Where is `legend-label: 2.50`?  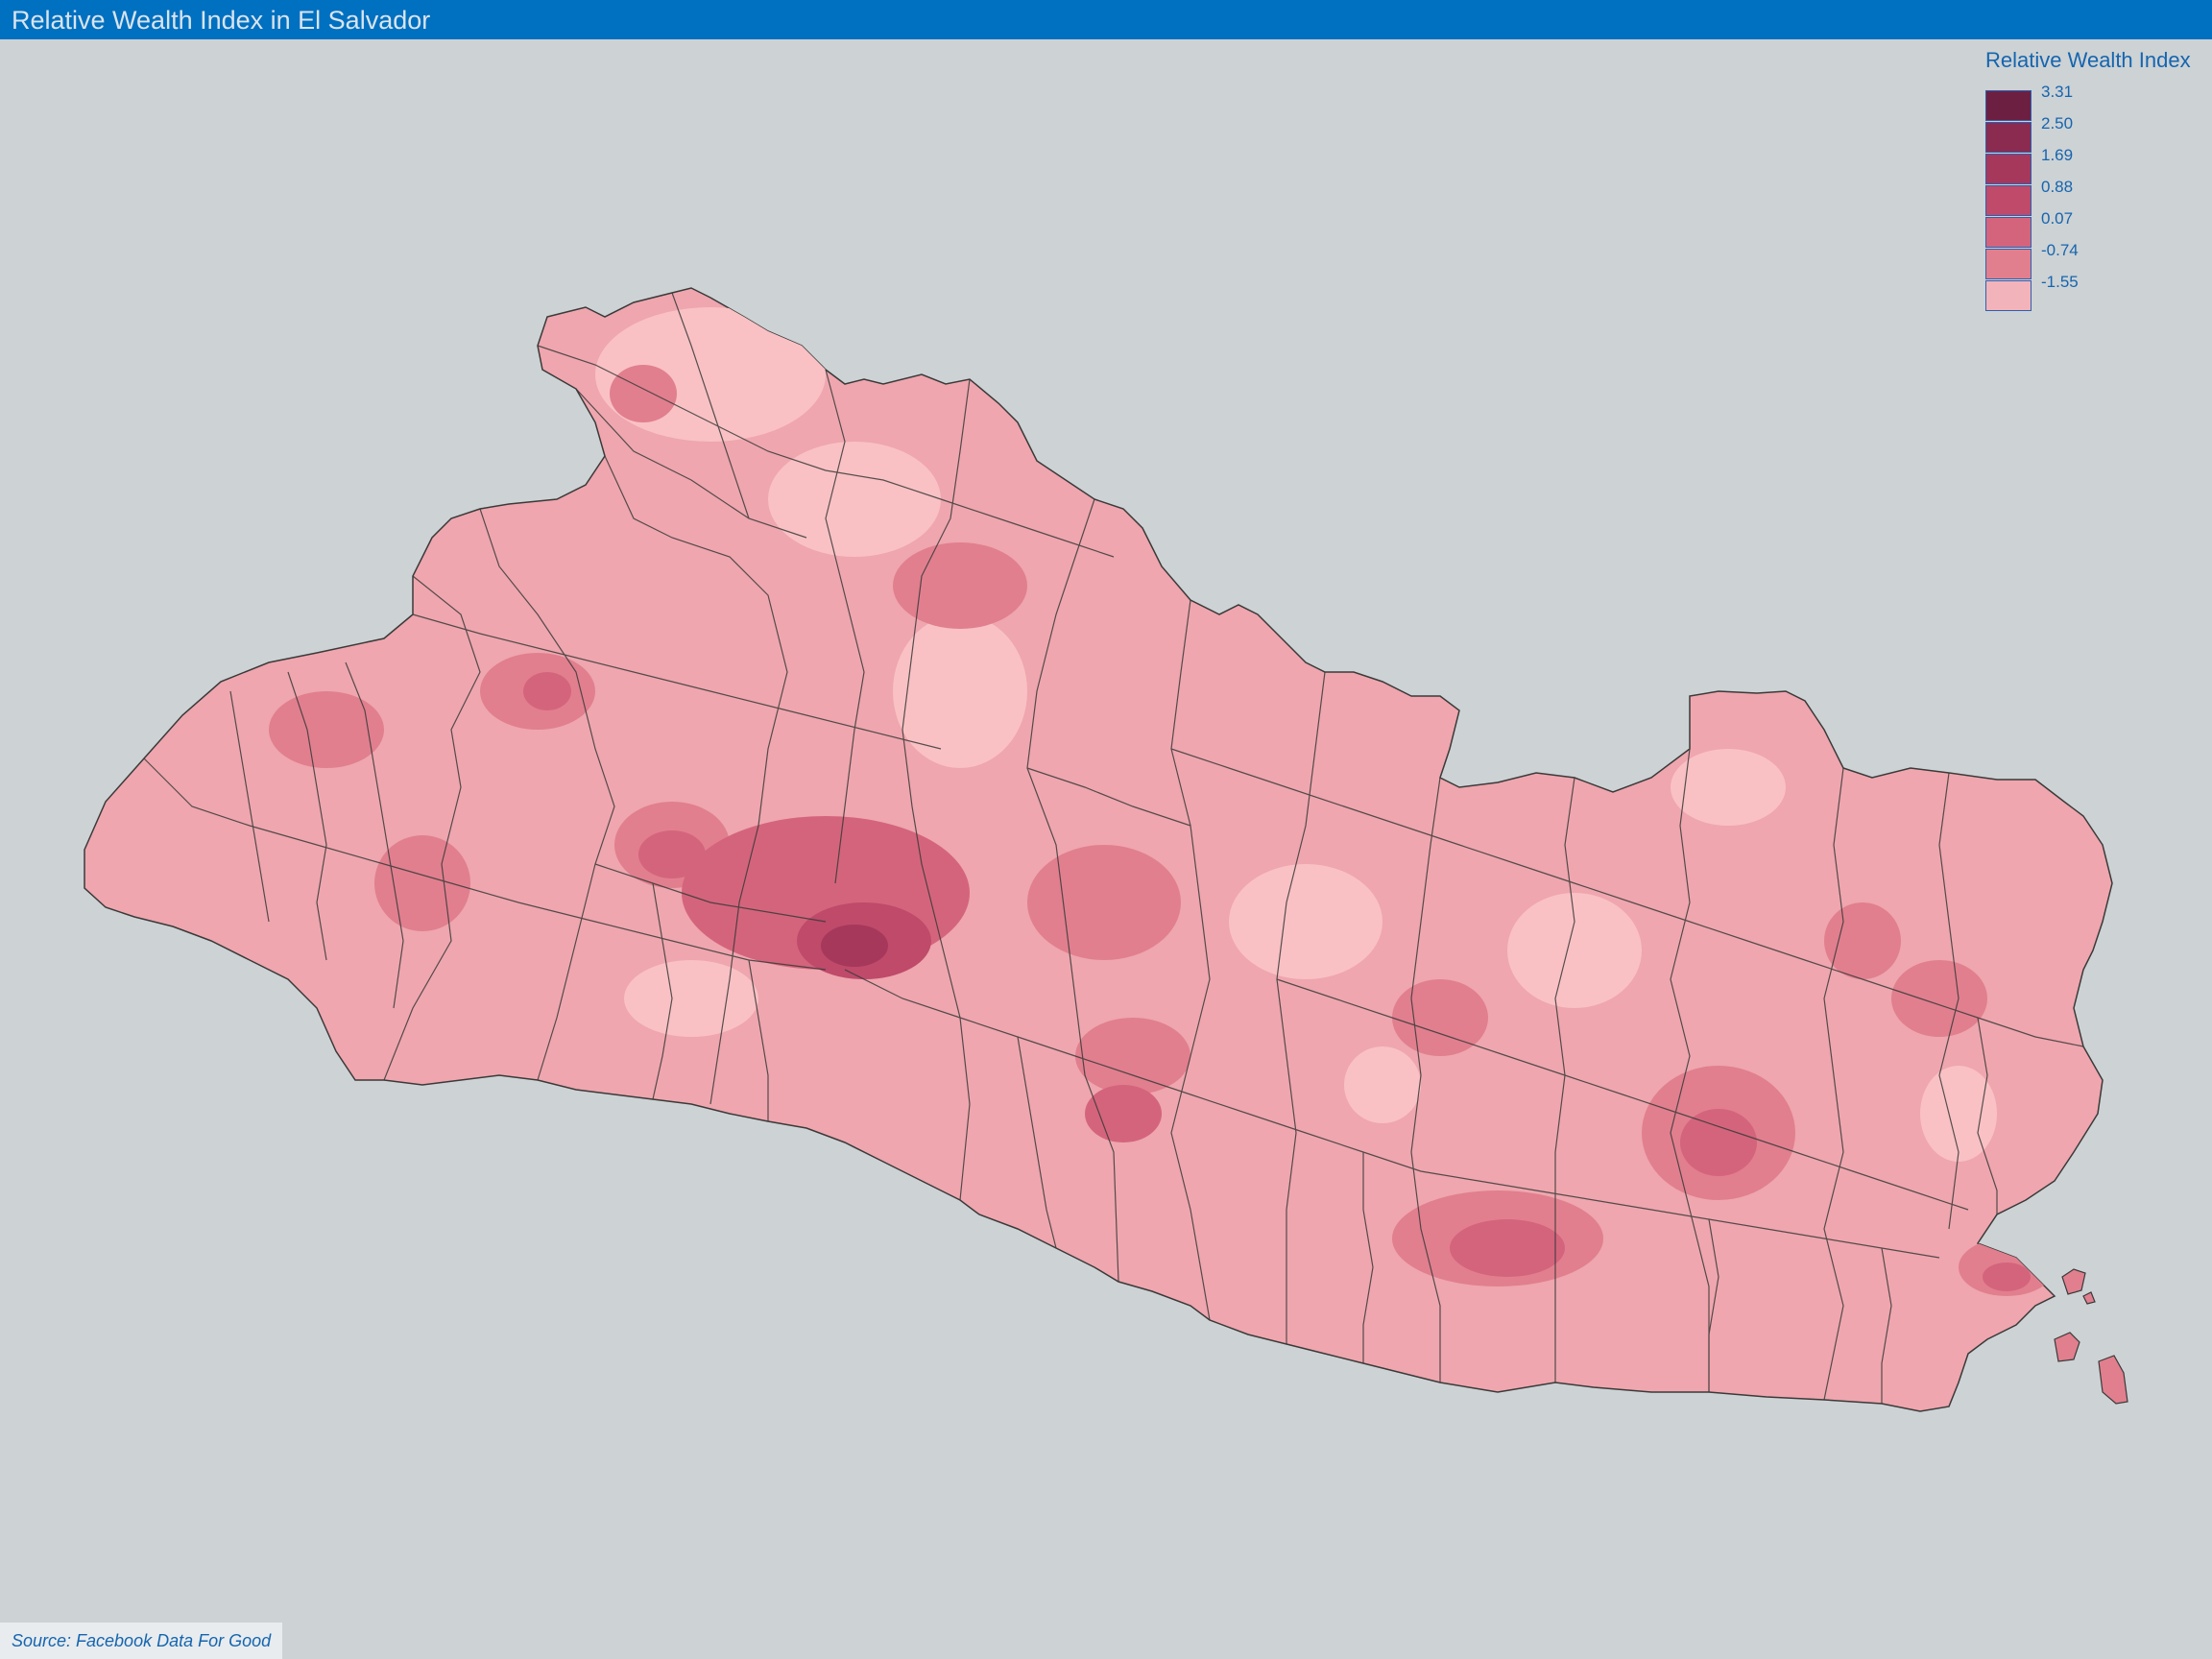
legend-label: 2.50 is located at coordinates (2058, 123).